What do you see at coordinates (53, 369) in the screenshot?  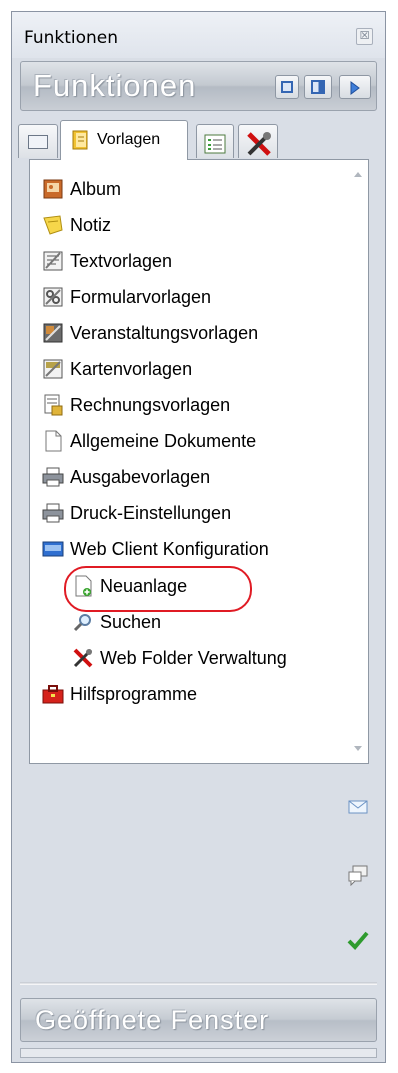 I see `card-template-icon` at bounding box center [53, 369].